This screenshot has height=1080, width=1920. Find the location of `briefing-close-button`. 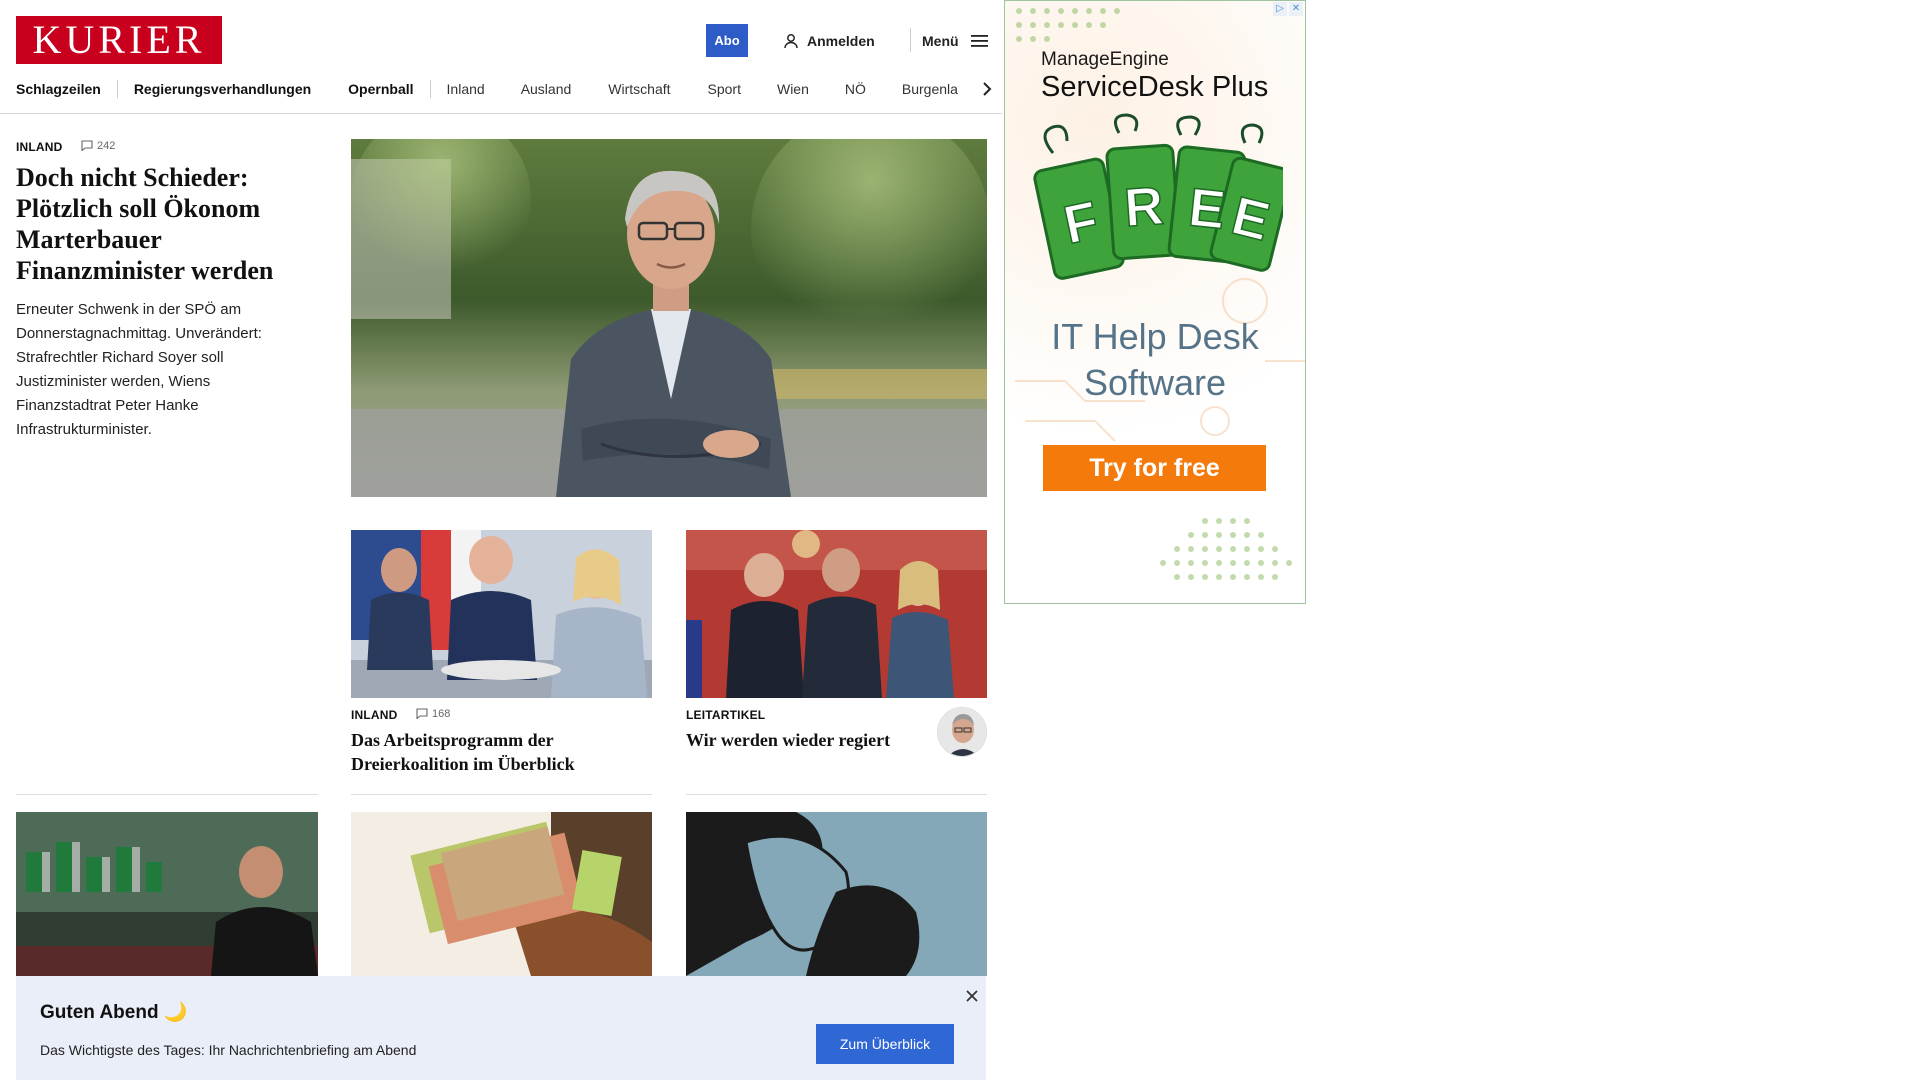

briefing-close-button is located at coordinates (972, 996).